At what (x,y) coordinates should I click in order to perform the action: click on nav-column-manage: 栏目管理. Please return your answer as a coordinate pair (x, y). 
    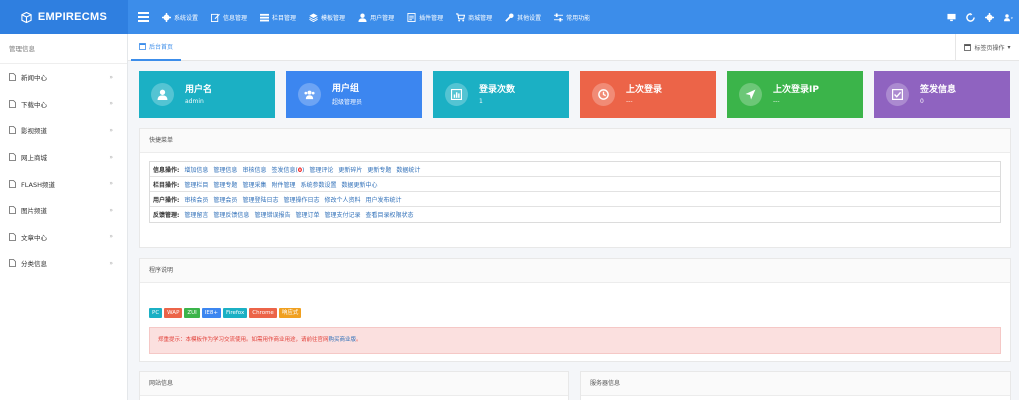
    Looking at the image, I should click on (278, 17).